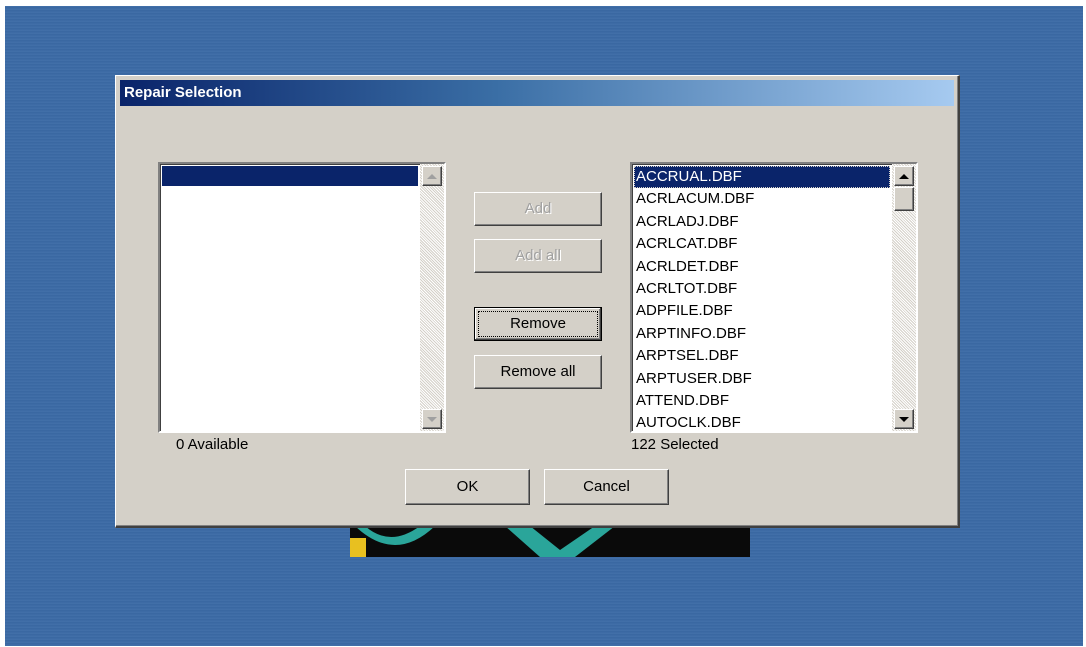 Image resolution: width=1086 pixels, height=647 pixels. Describe the element at coordinates (762, 244) in the screenshot. I see `selected-list-item: ACRLCAT.DBF` at that location.